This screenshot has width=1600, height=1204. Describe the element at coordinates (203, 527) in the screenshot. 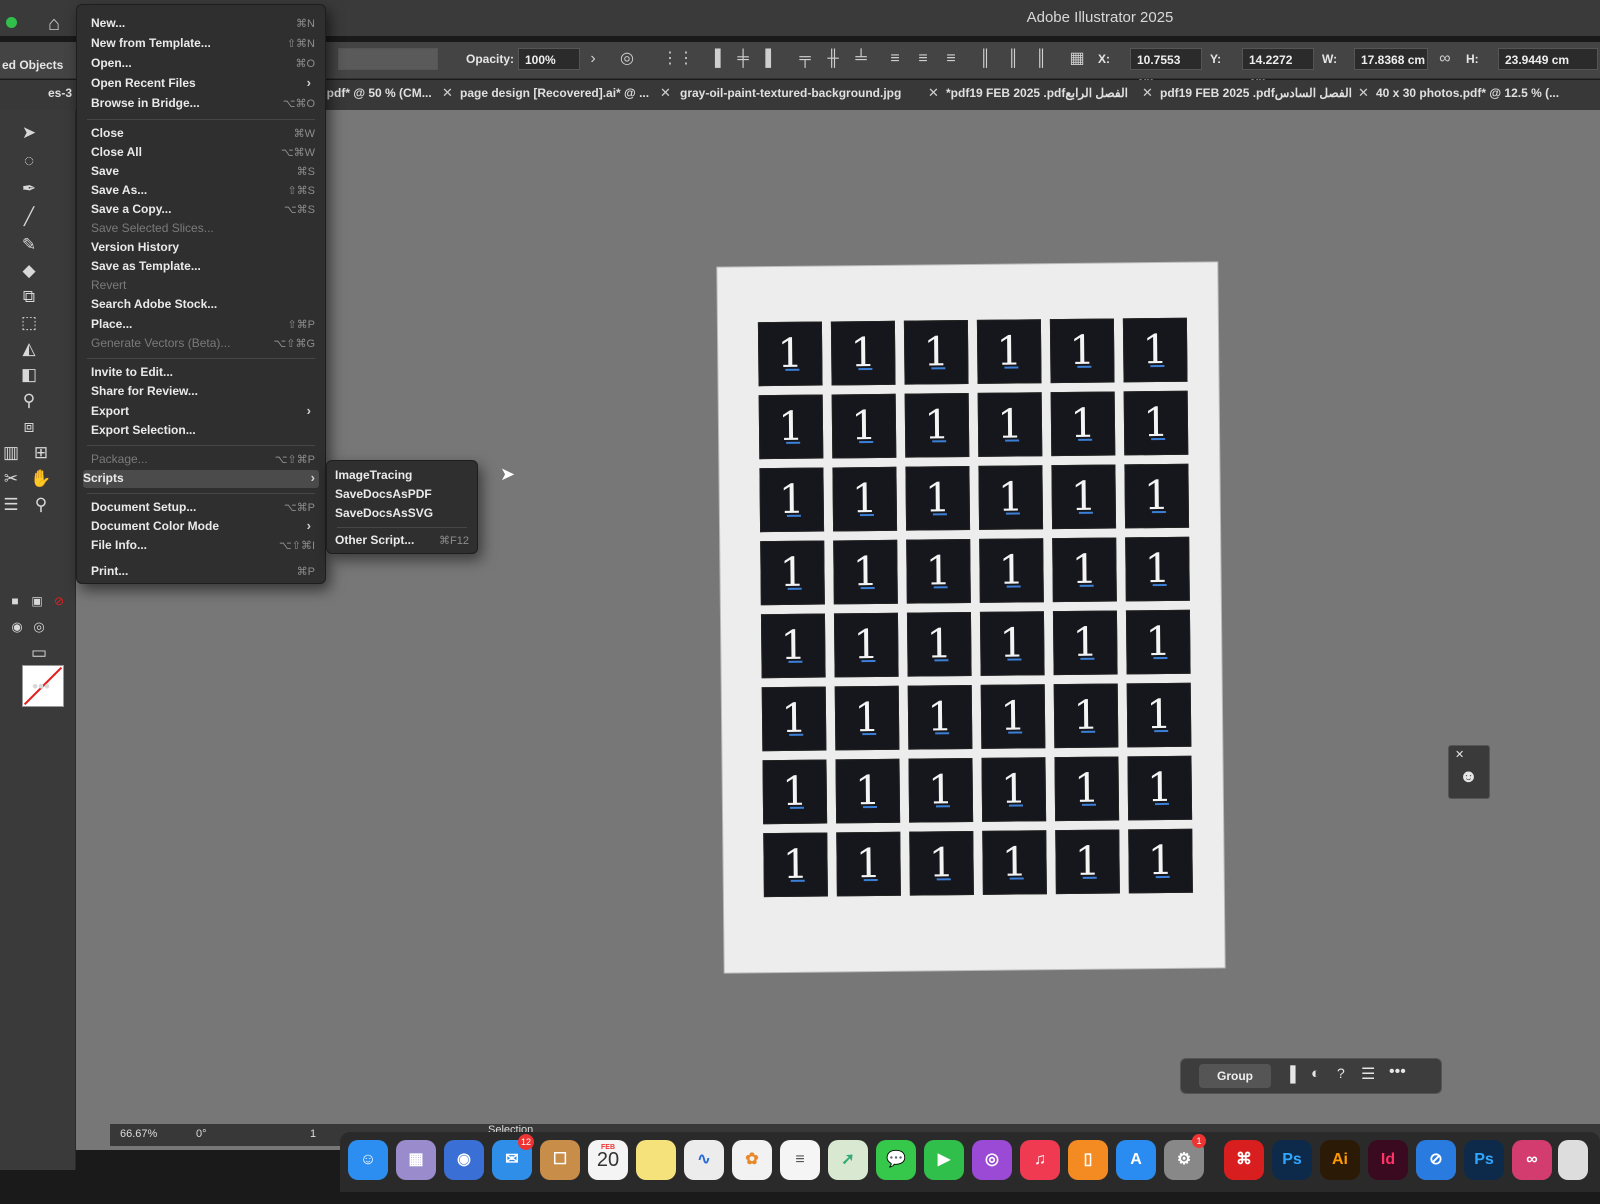

I see `menu-item-document-color-mode: Document Color Mode ›` at that location.